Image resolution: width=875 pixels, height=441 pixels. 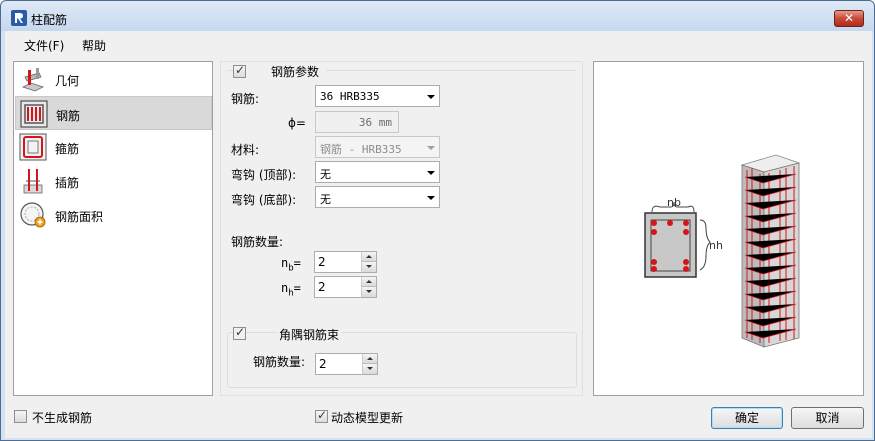 I want to click on phi-value: 36 mm, so click(x=375, y=122).